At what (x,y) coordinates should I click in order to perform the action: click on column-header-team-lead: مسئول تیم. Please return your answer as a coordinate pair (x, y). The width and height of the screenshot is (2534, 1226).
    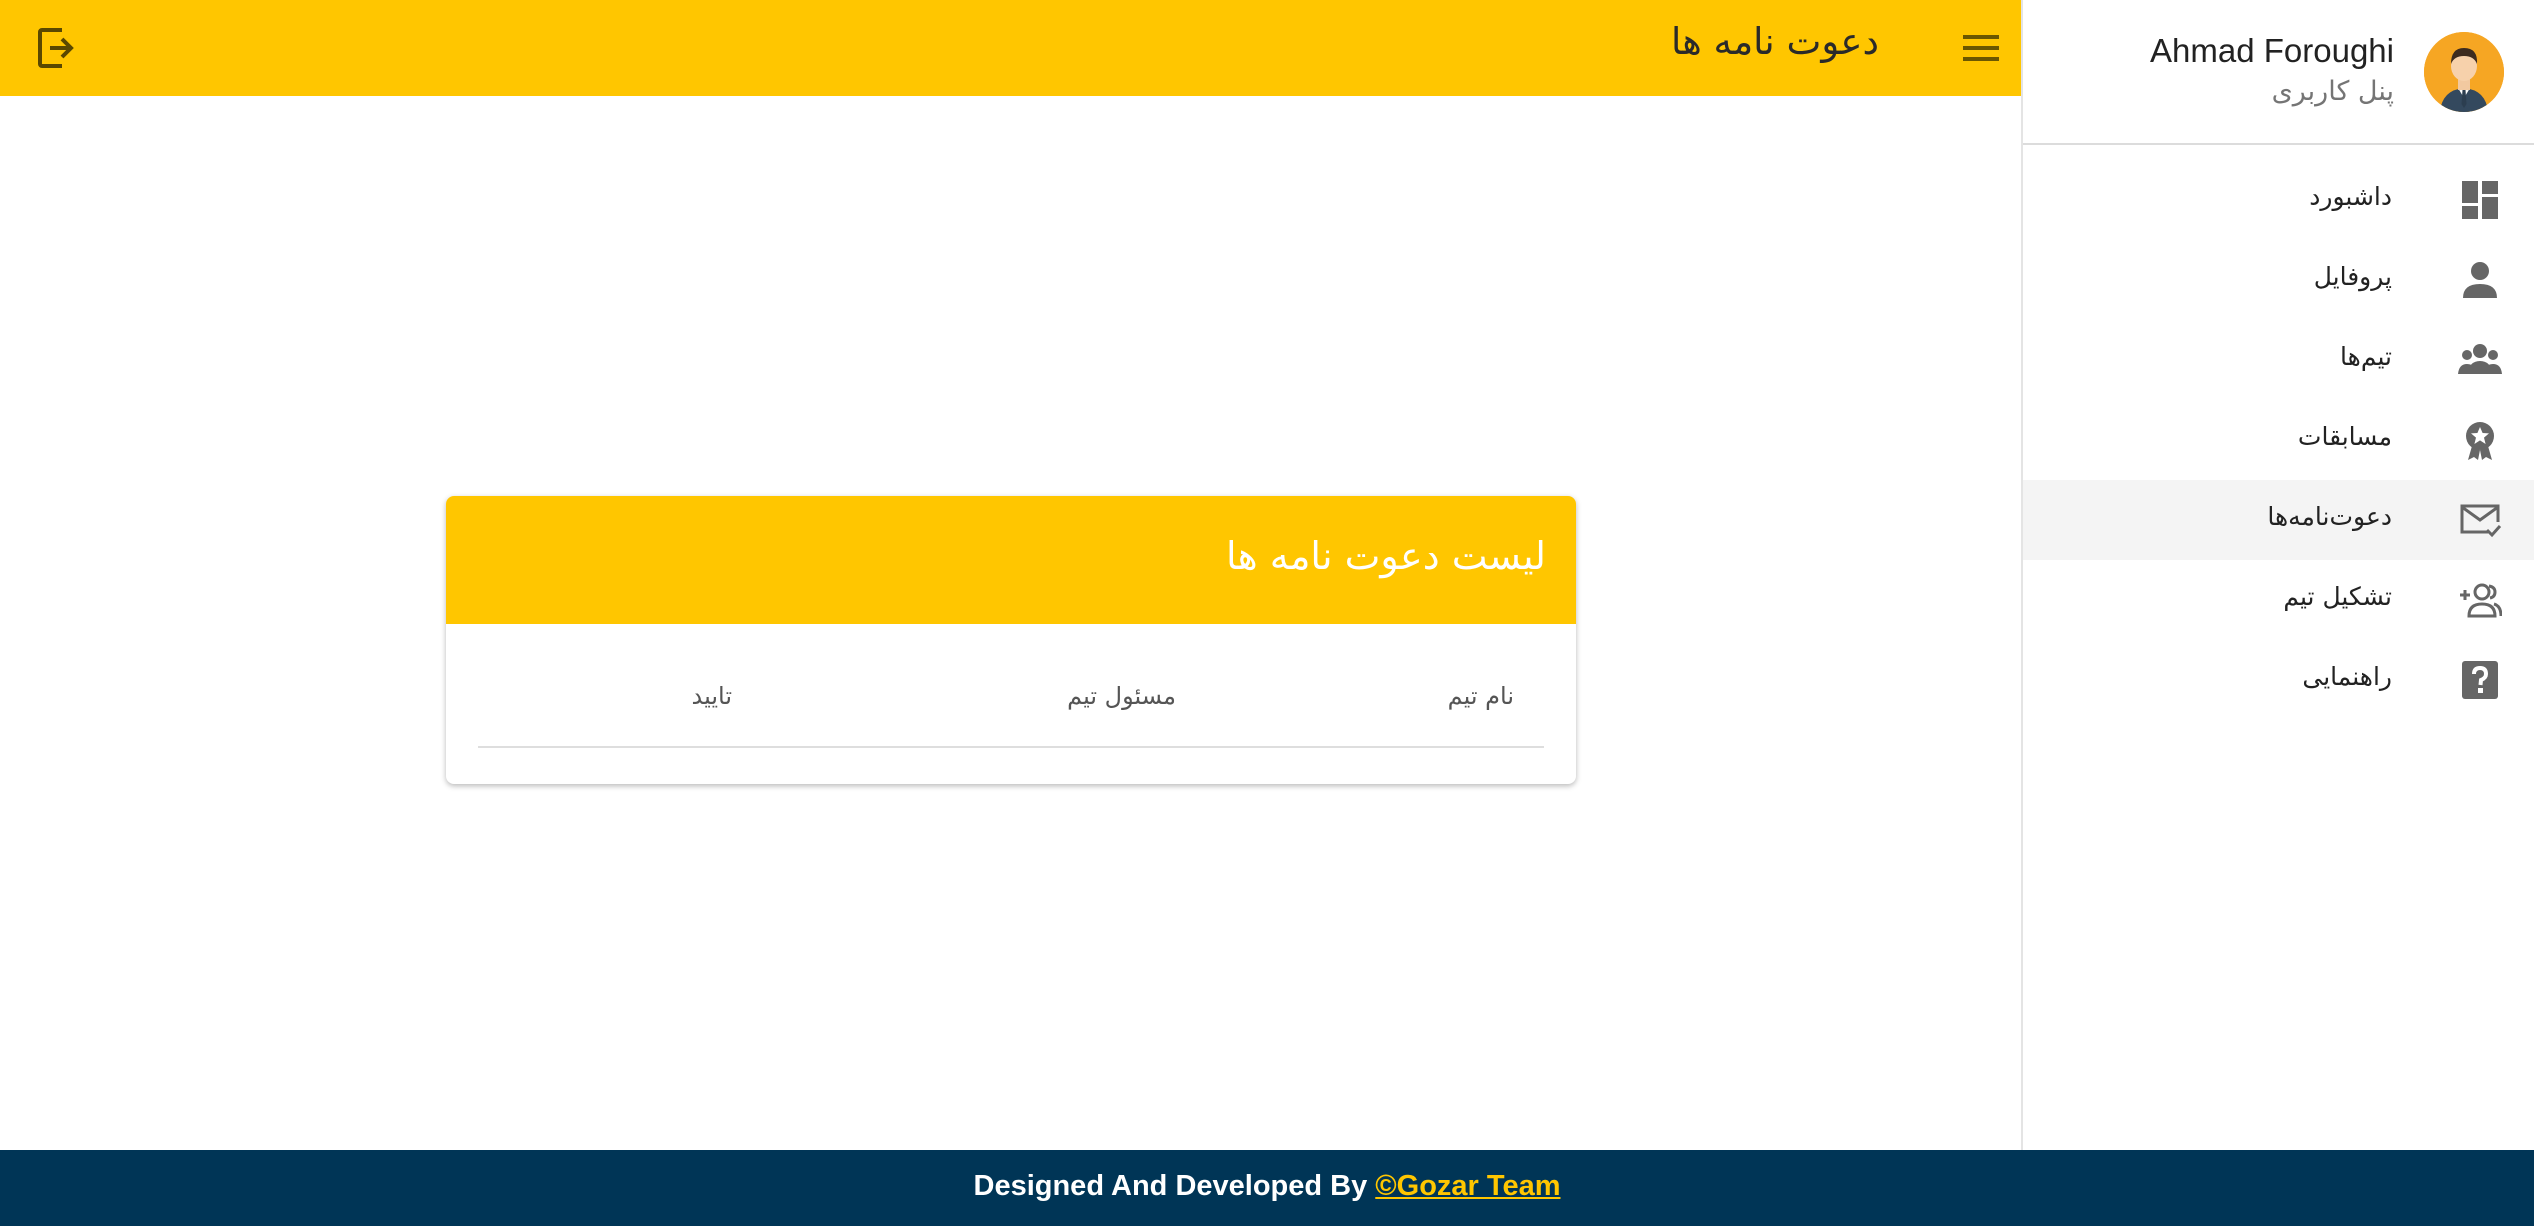
    Looking at the image, I should click on (1121, 696).